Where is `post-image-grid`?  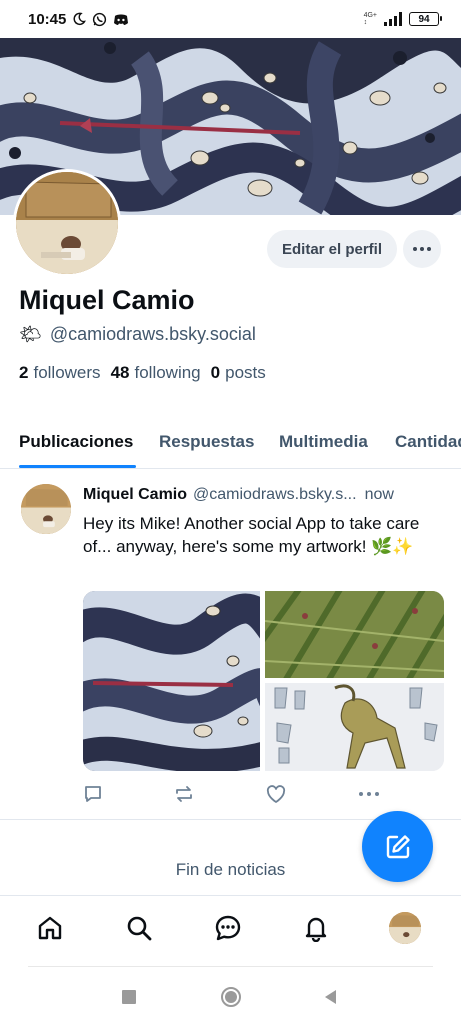 post-image-grid is located at coordinates (263, 681).